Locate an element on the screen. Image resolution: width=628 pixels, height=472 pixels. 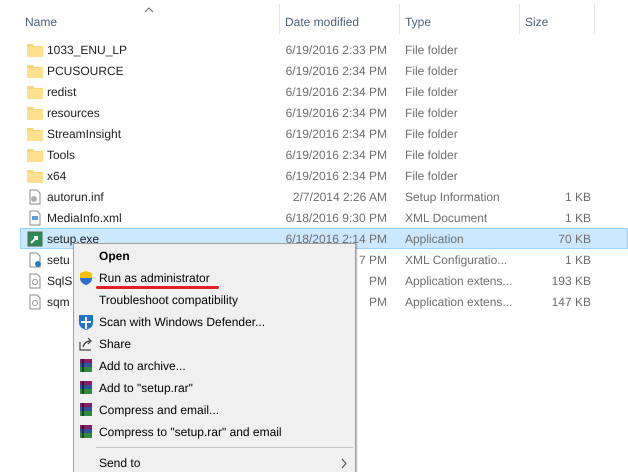
file-name: sqm is located at coordinates (58, 301).